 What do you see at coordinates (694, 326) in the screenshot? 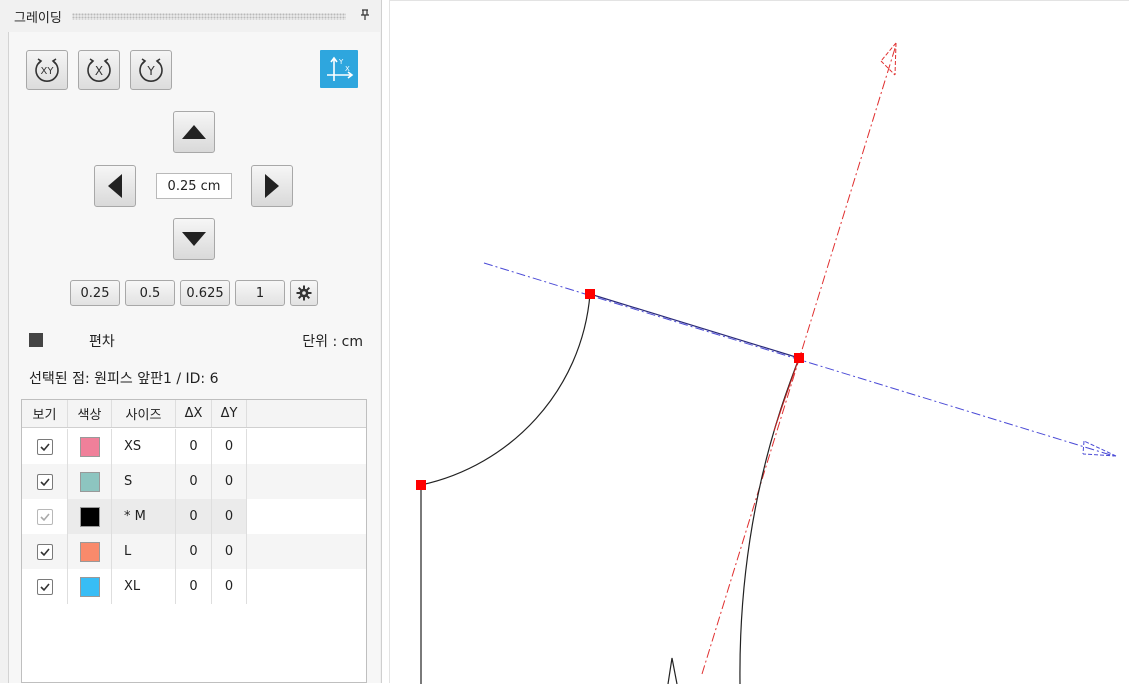
I see `shoulder-line` at bounding box center [694, 326].